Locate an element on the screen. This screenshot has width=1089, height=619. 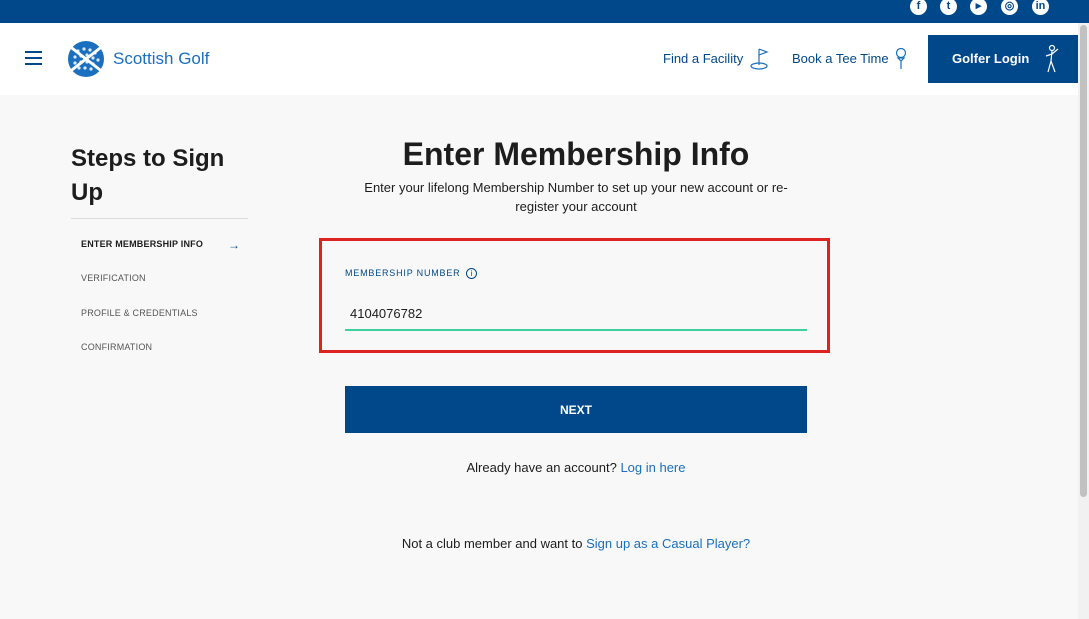
steps-divider is located at coordinates (159, 218).